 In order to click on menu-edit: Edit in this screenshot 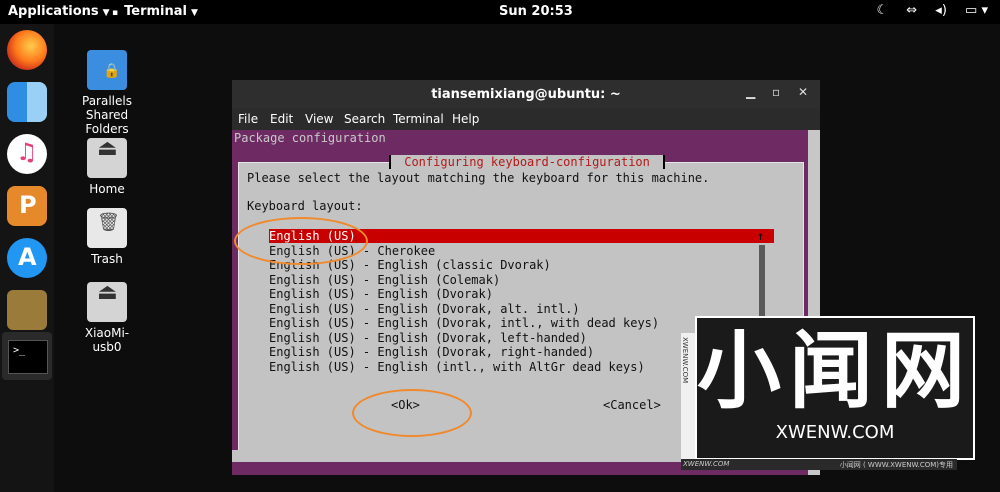, I will do `click(281, 119)`.